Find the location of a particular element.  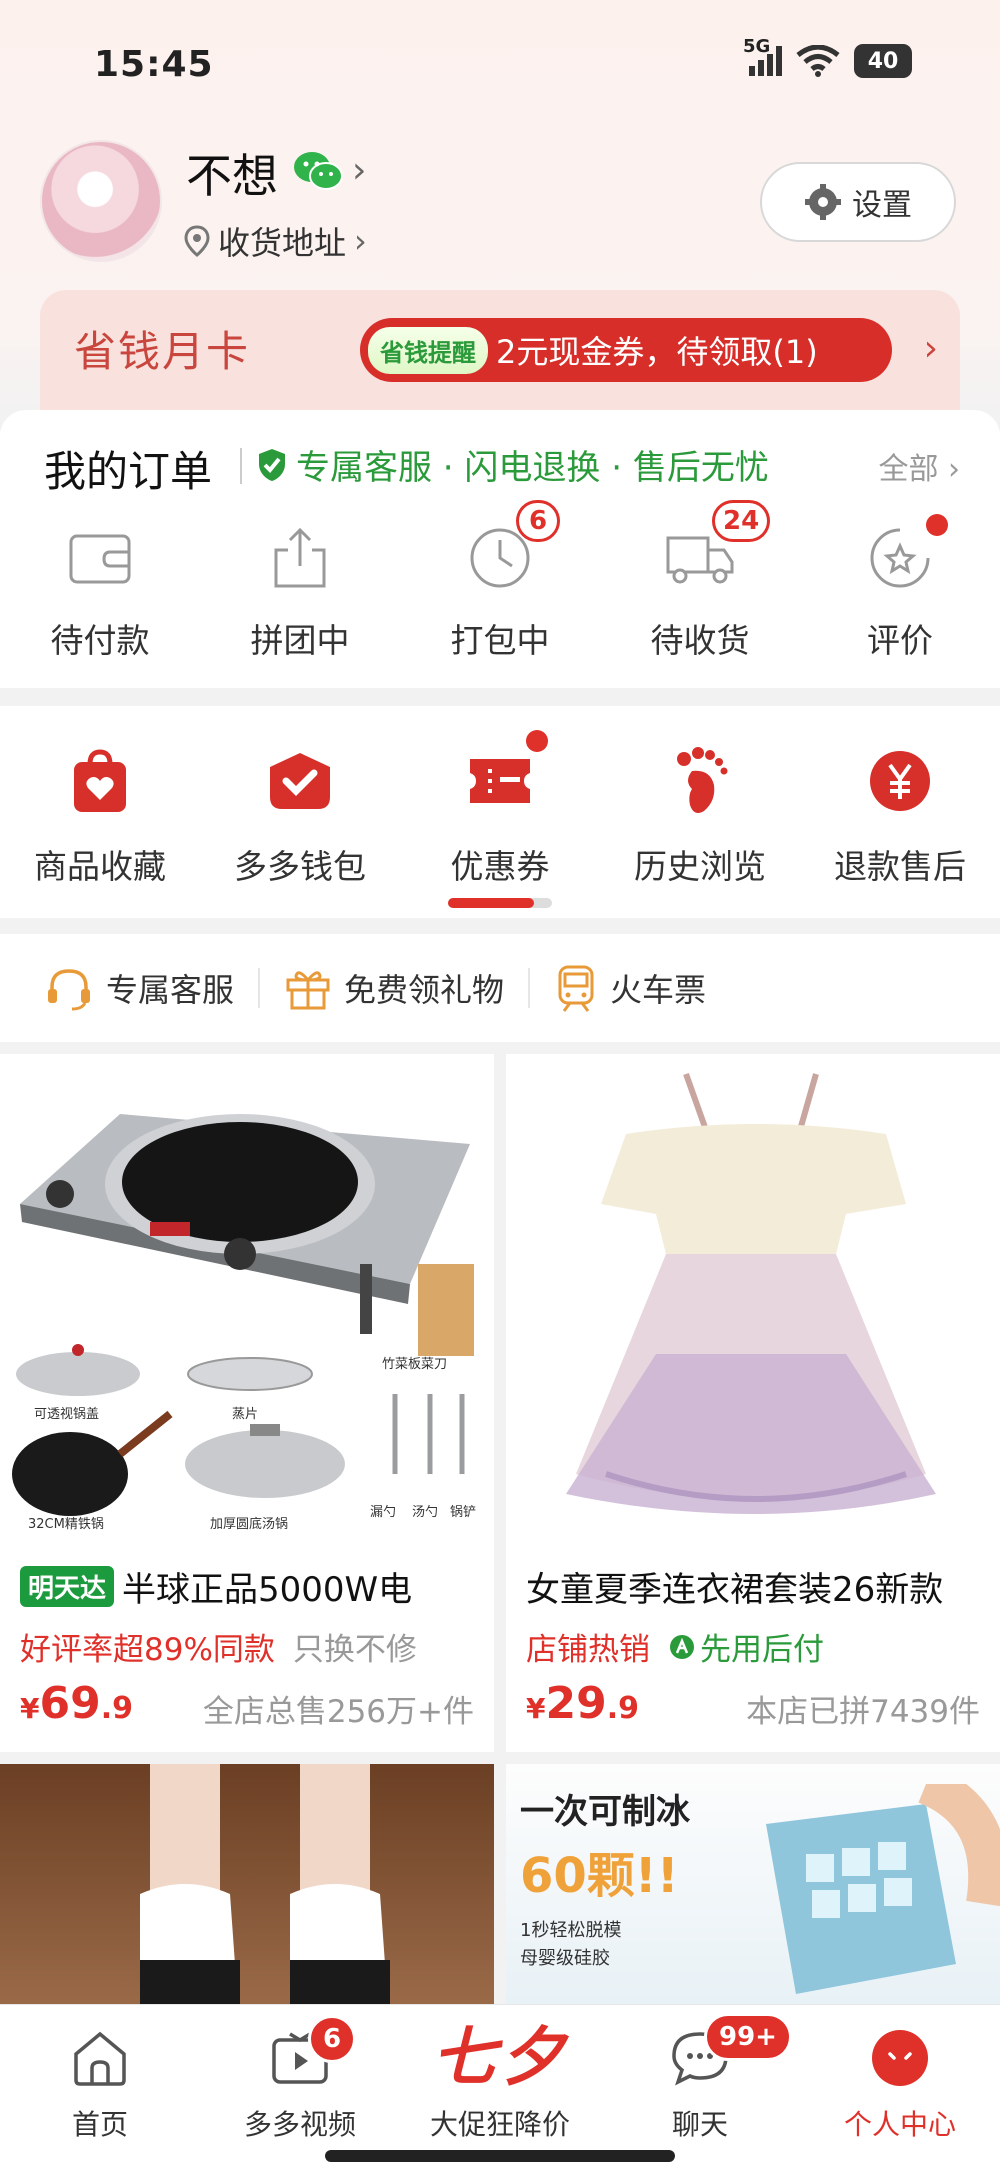

product-tag: 好评率超89%同款 is located at coordinates (147, 1650).